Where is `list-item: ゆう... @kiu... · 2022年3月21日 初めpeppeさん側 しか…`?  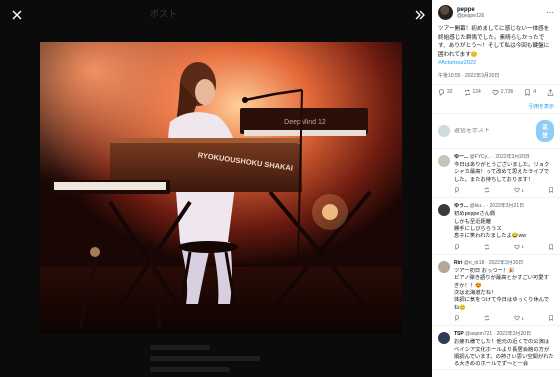
list-item: ゆう... @kiu... · 2022年3月21日 初めpeppeさん側 しか… is located at coordinates (496, 226).